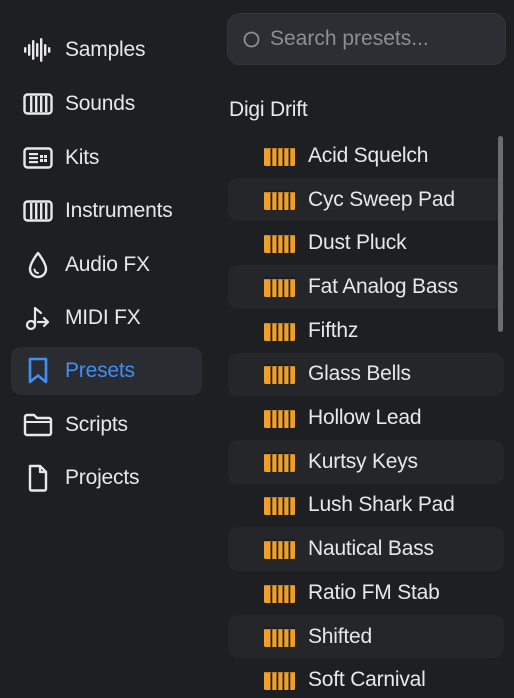  I want to click on preset-row: Fat Analog Bass, so click(366, 287).